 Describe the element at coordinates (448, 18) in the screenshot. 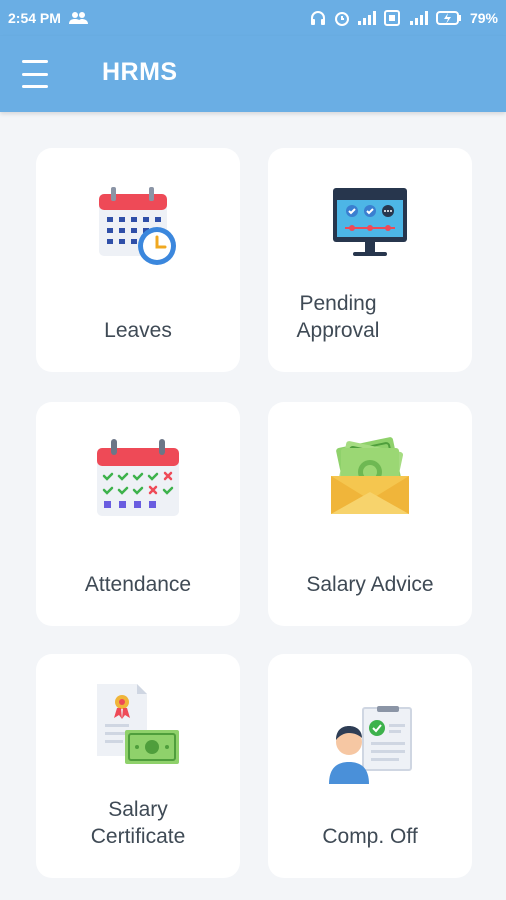

I see `battery-charging-icon` at that location.